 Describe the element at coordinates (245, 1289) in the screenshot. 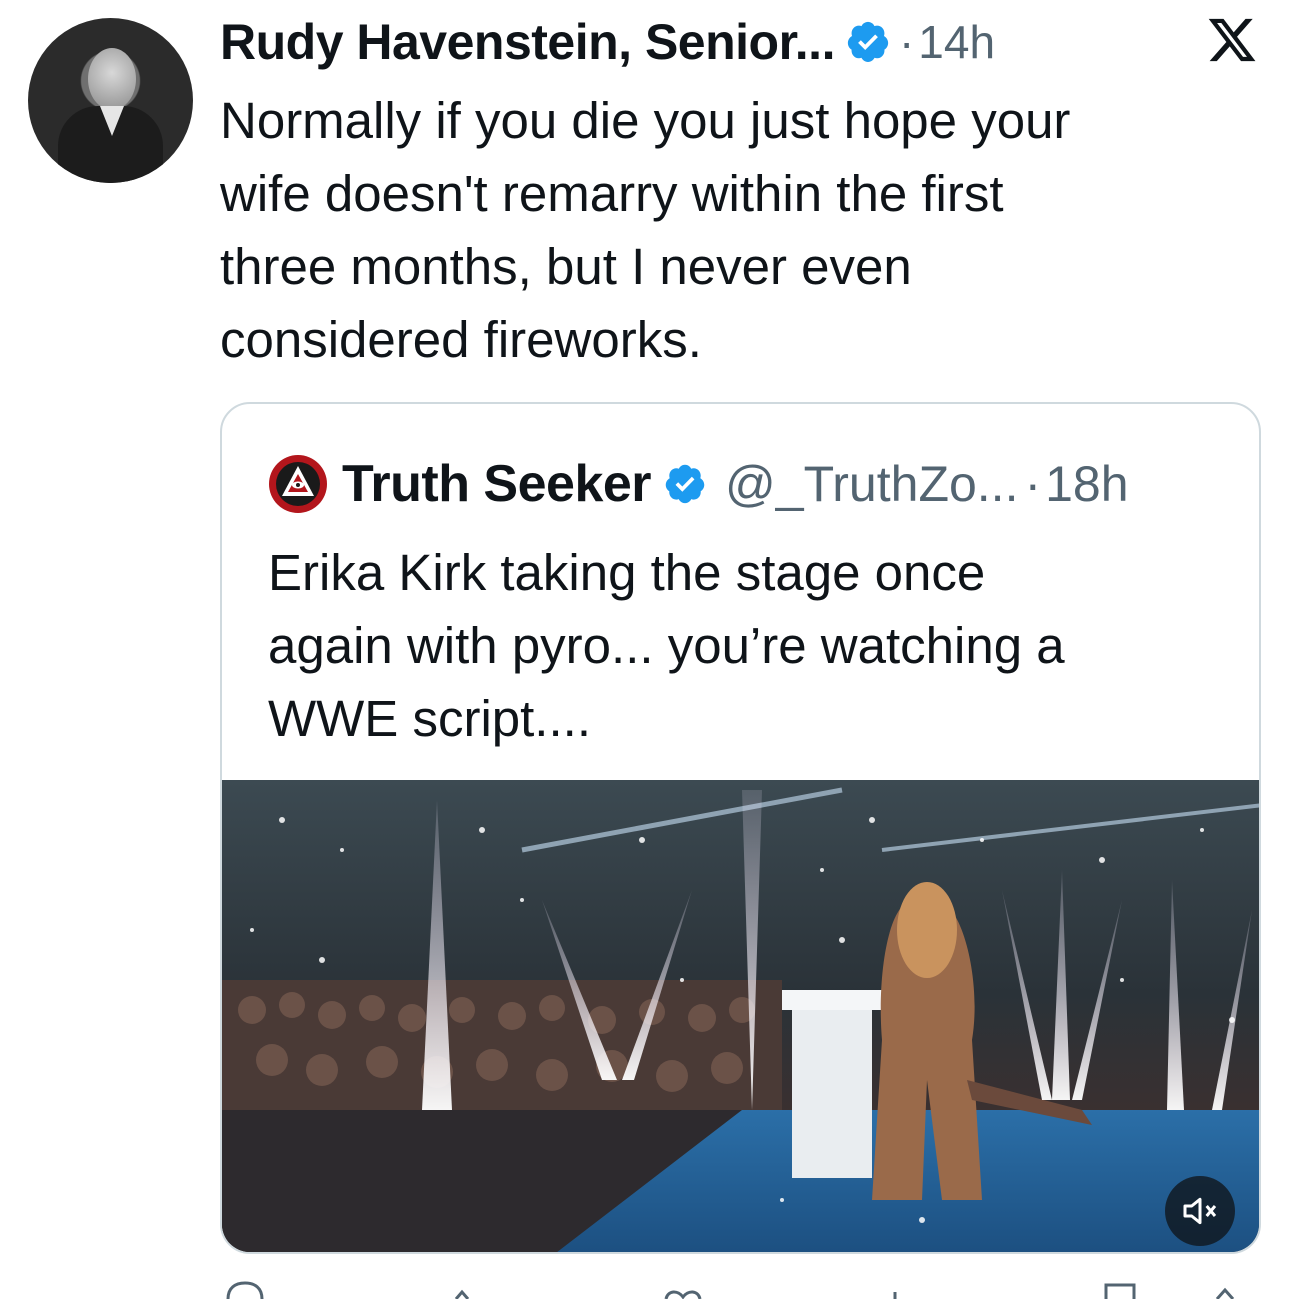

I see `reply-icon` at that location.